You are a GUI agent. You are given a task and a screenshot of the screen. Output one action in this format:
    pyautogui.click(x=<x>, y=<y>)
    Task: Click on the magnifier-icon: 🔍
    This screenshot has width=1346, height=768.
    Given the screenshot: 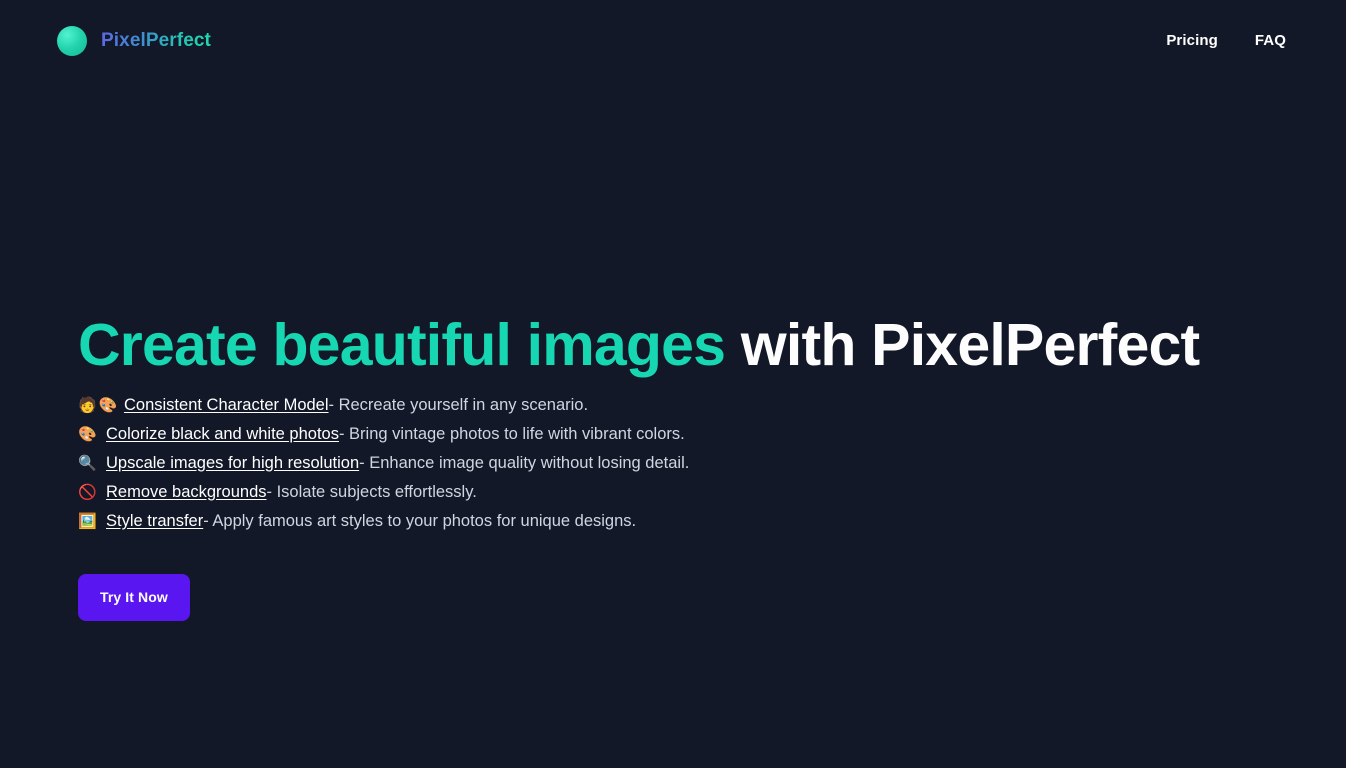 What is the action you would take?
    pyautogui.click(x=88, y=463)
    